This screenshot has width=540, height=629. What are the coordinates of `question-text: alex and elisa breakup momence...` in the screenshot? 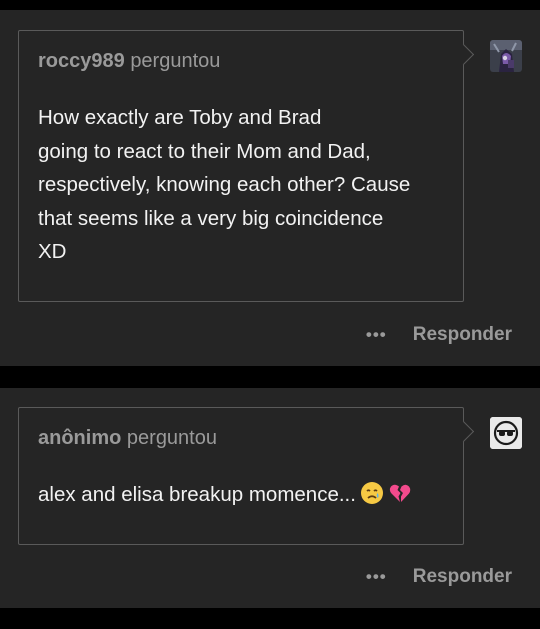 It's located at (243, 497).